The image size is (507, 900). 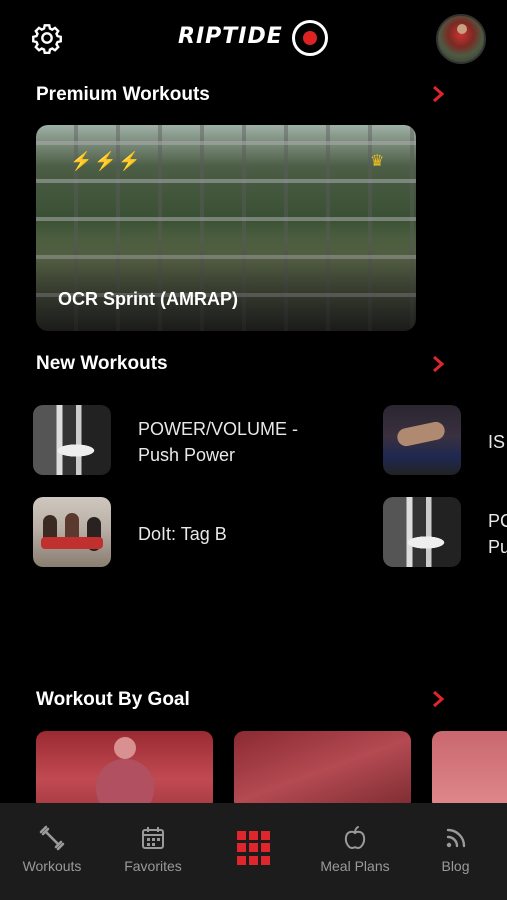 I want to click on bottom-nav: Workouts Favorites Meal Plans Blog, so click(x=253, y=851).